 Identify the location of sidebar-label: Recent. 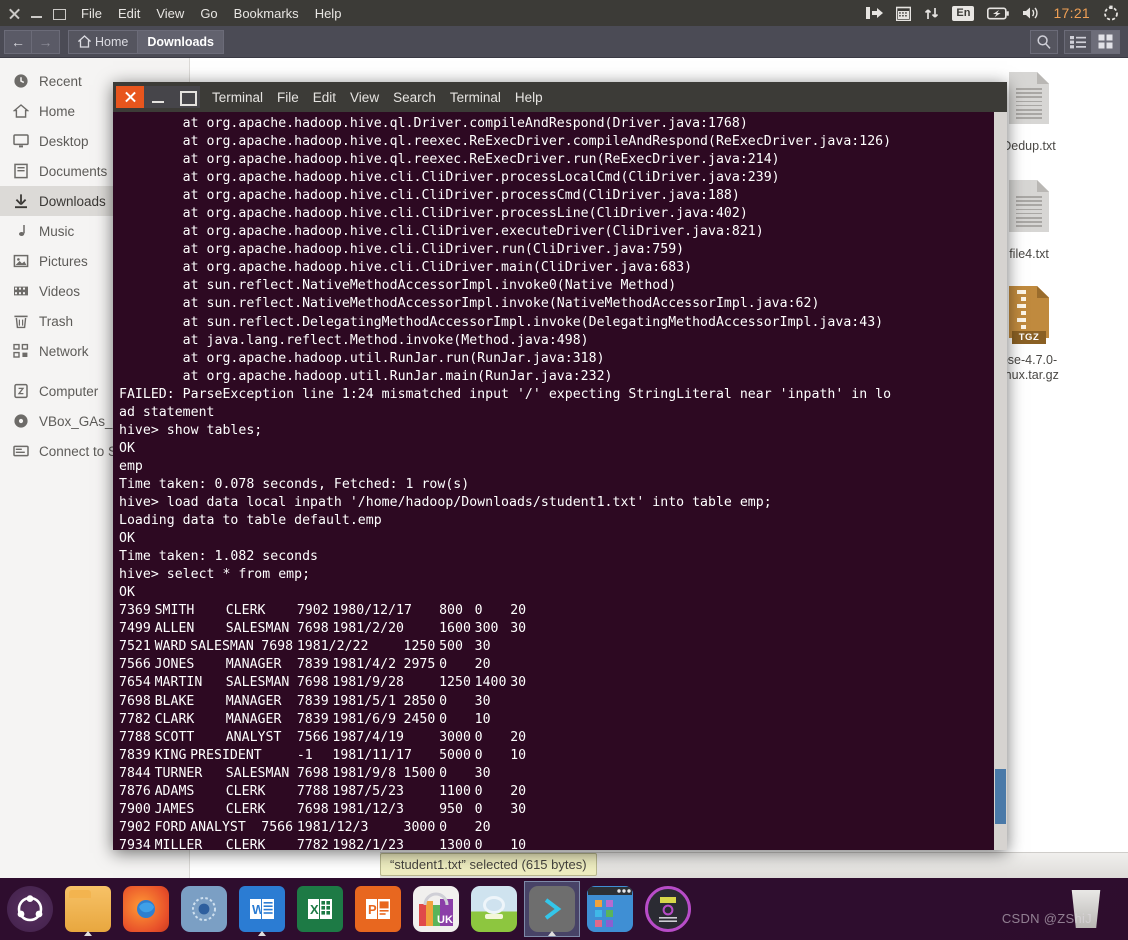
(60, 81).